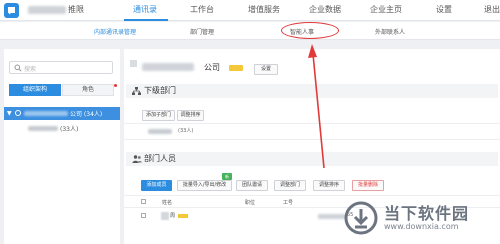 This screenshot has width=500, height=244. I want to click on logo-icon, so click(11, 11).